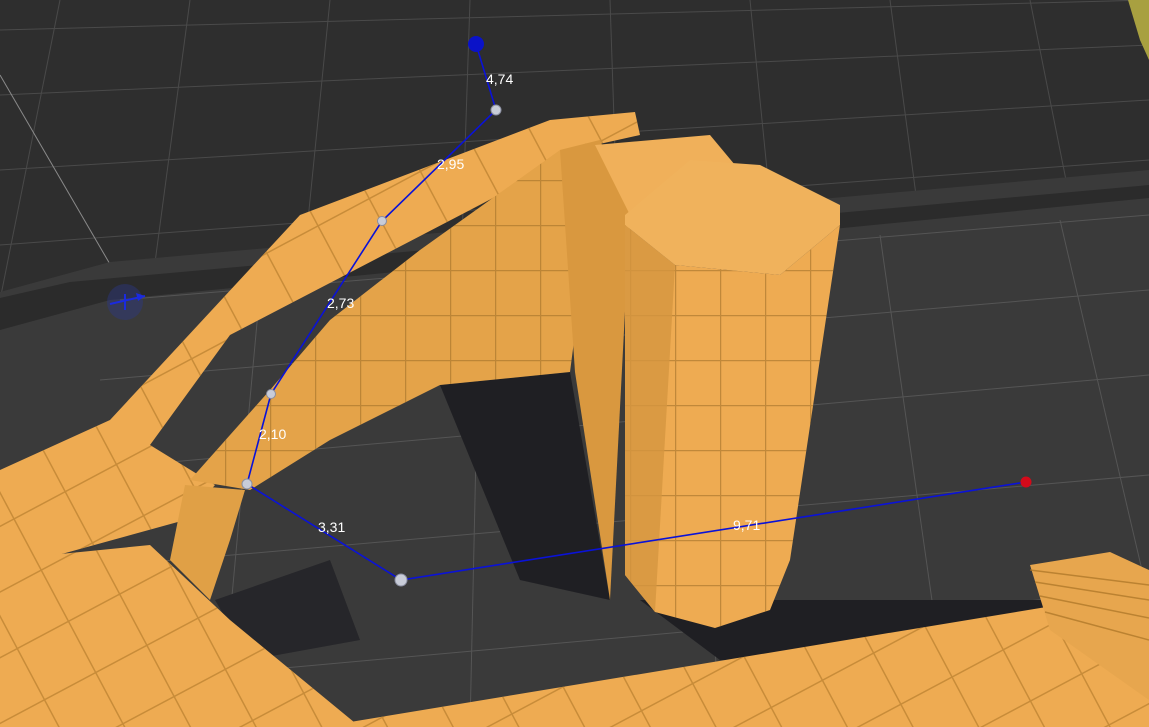  What do you see at coordinates (1026, 482) in the screenshot?
I see `destination-icon` at bounding box center [1026, 482].